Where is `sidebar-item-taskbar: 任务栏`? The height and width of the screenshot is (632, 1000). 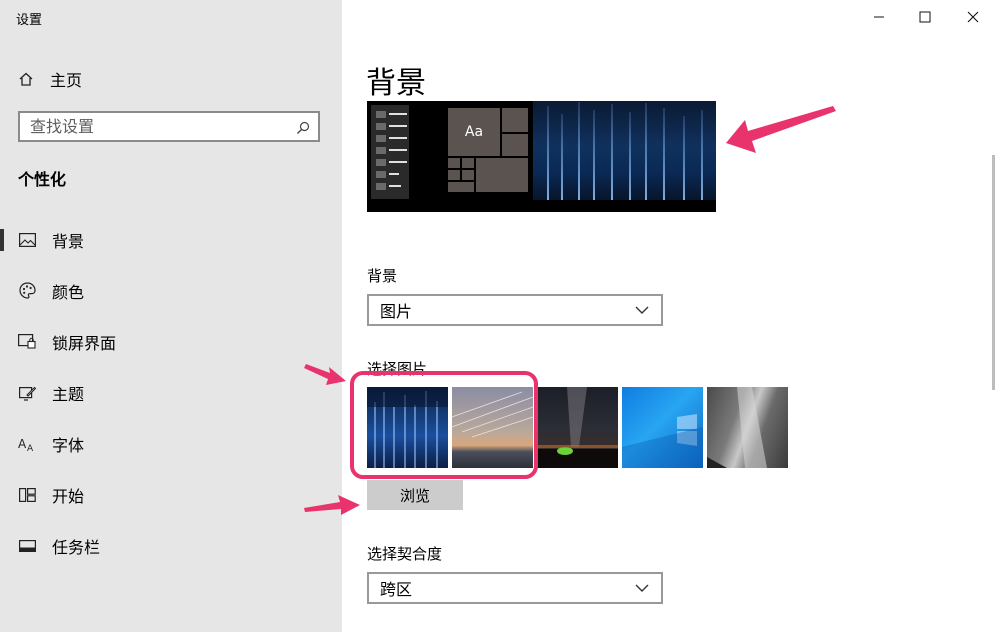 sidebar-item-taskbar: 任务栏 is located at coordinates (171, 545).